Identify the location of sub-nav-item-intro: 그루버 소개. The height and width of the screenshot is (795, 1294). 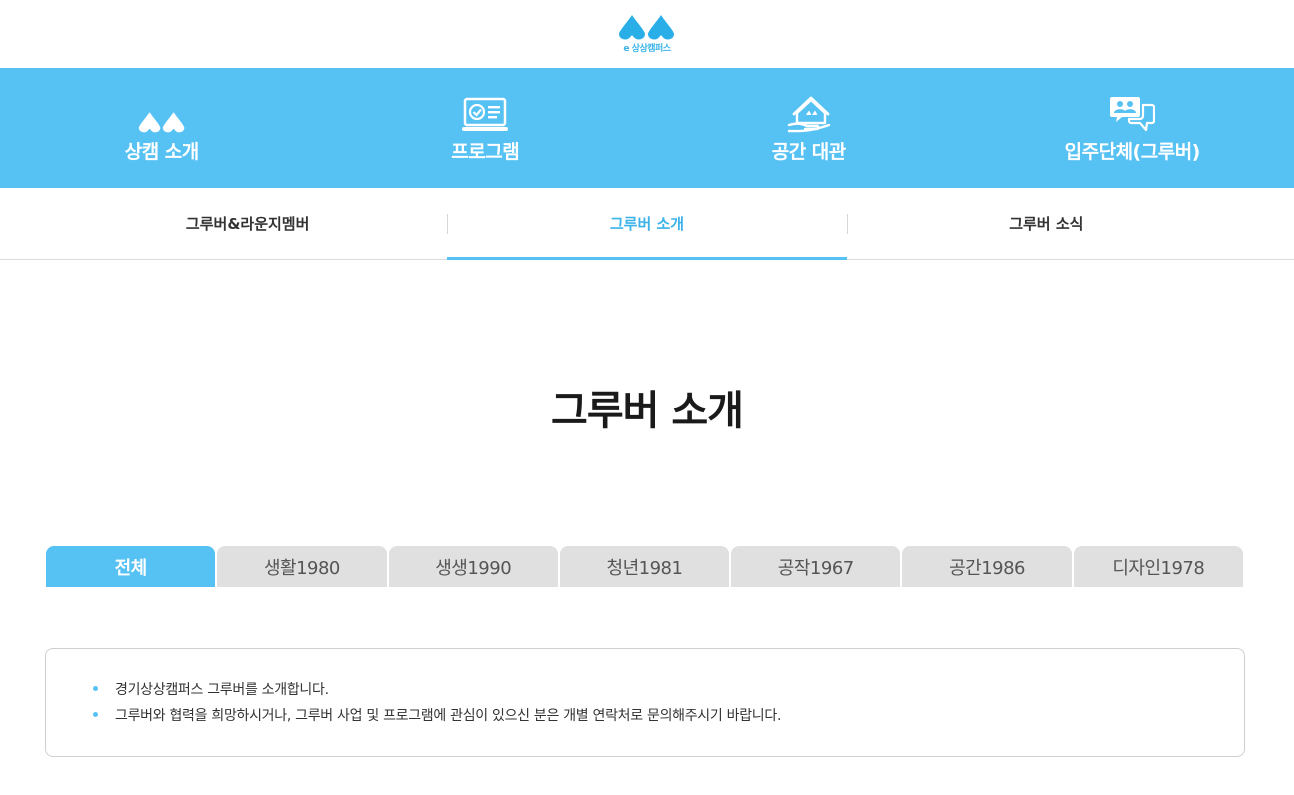
(647, 224).